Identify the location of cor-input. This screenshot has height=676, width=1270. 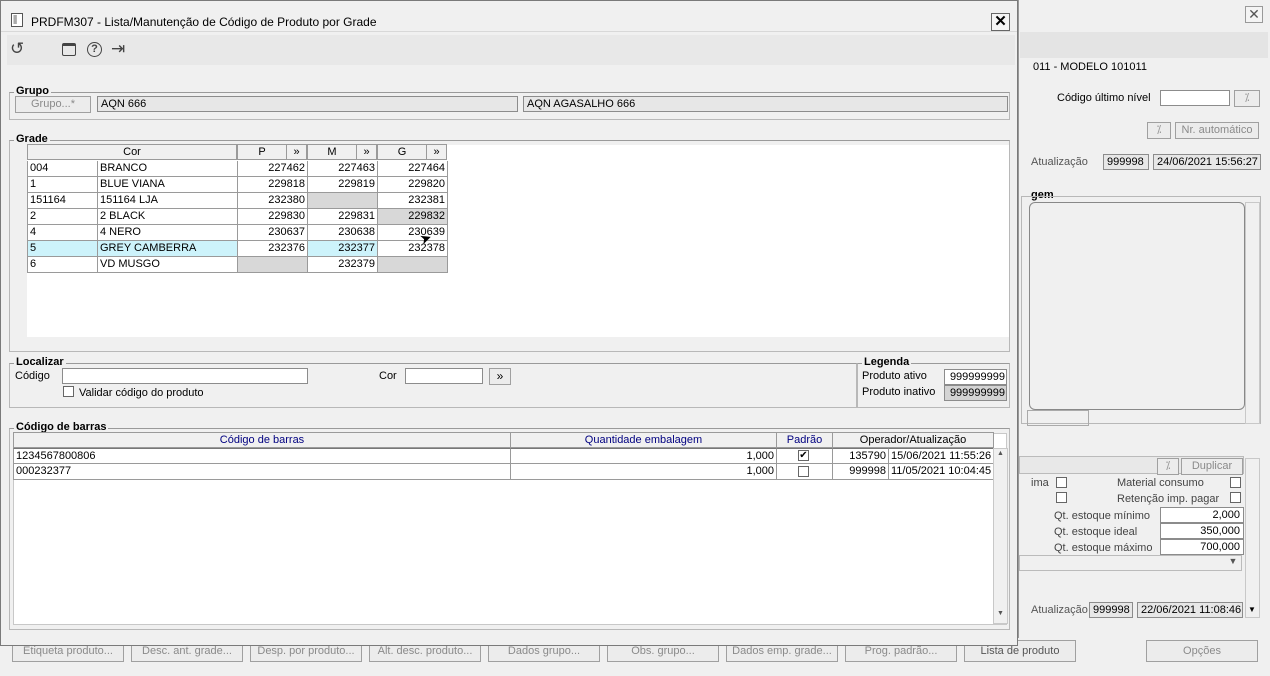
(444, 376).